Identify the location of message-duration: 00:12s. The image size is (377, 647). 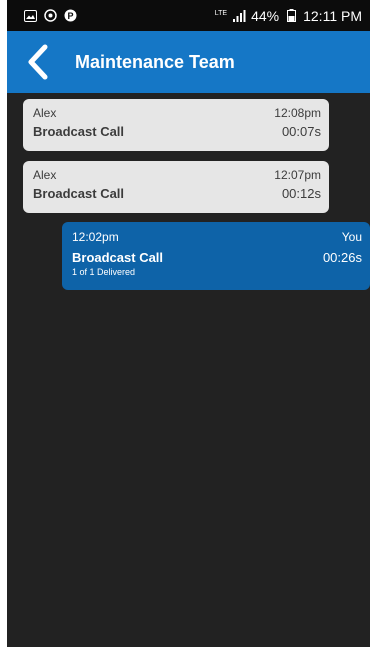
(301, 193).